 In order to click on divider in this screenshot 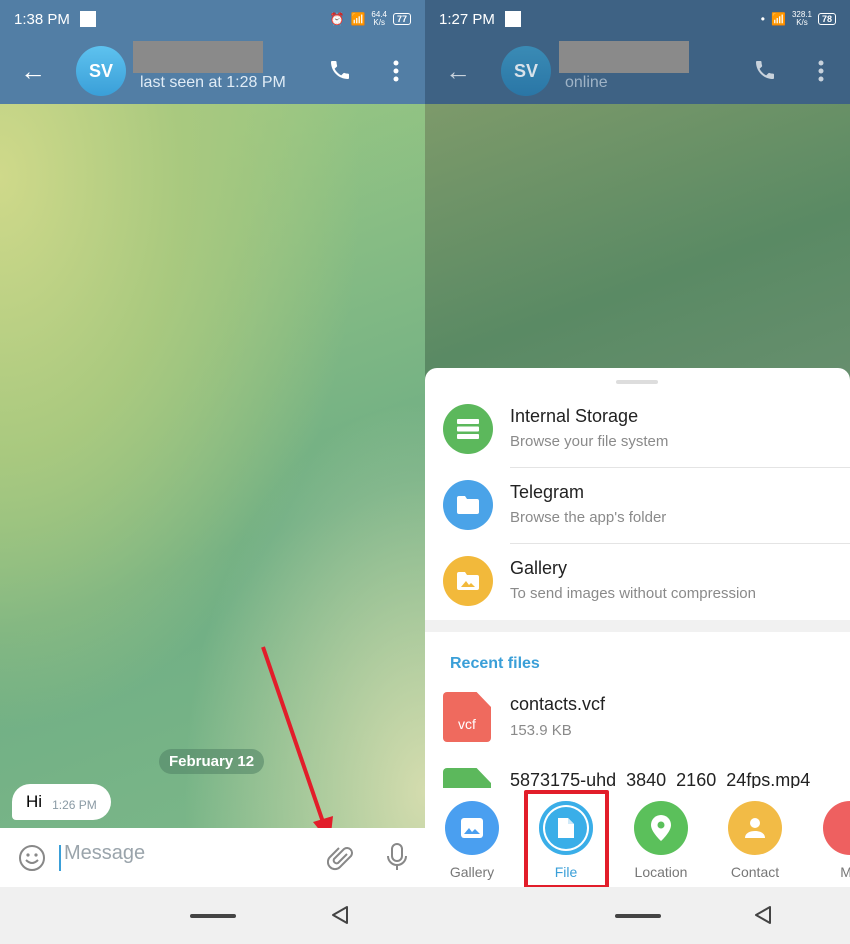, I will do `click(637, 626)`.